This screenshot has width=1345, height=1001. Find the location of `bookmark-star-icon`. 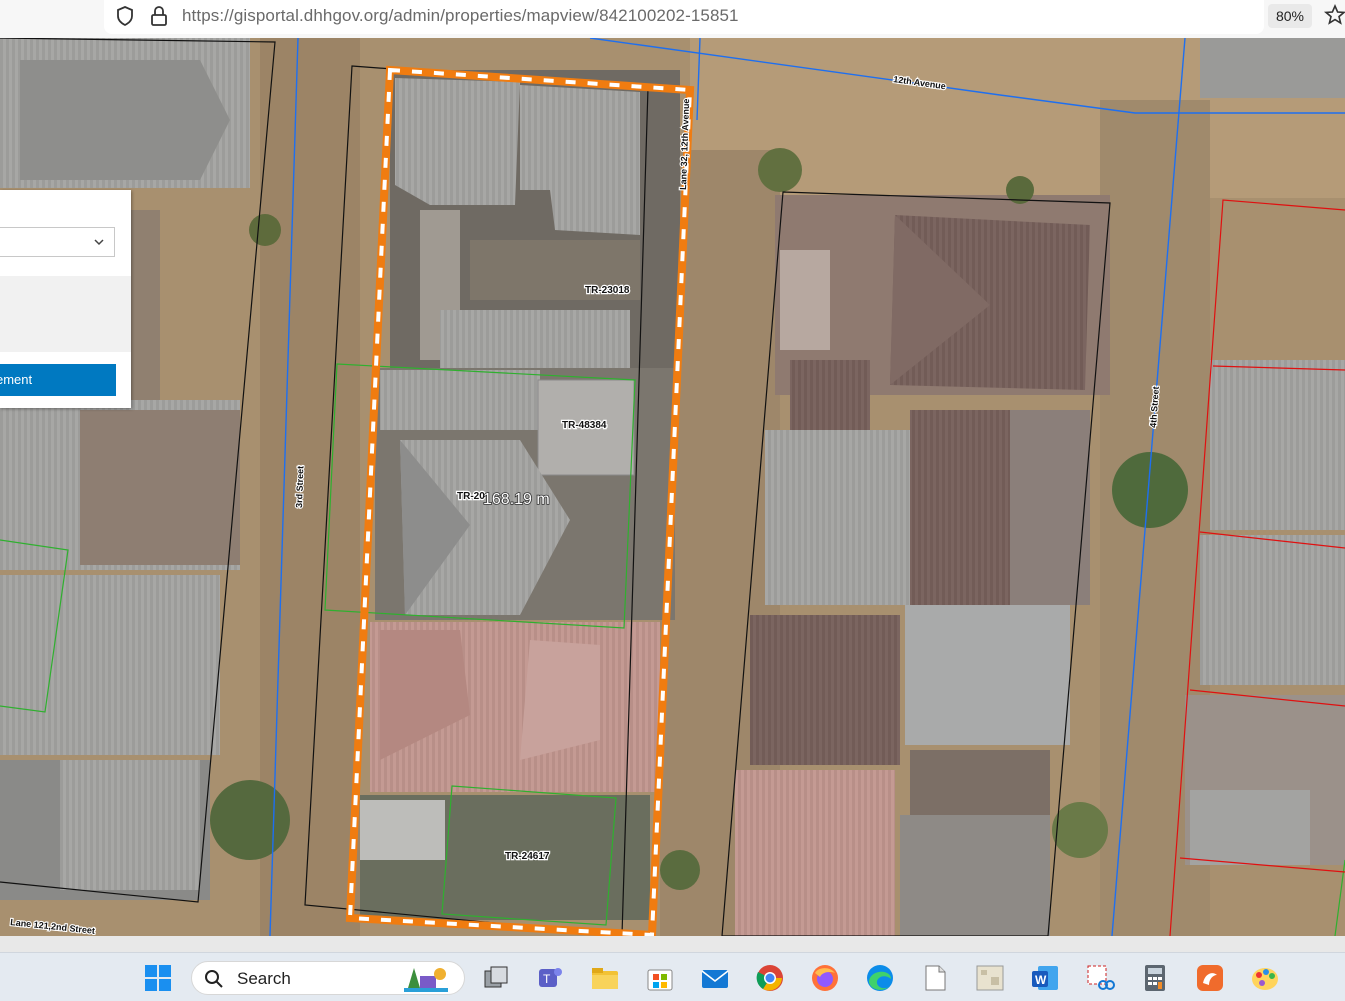

bookmark-star-icon is located at coordinates (1334, 15).